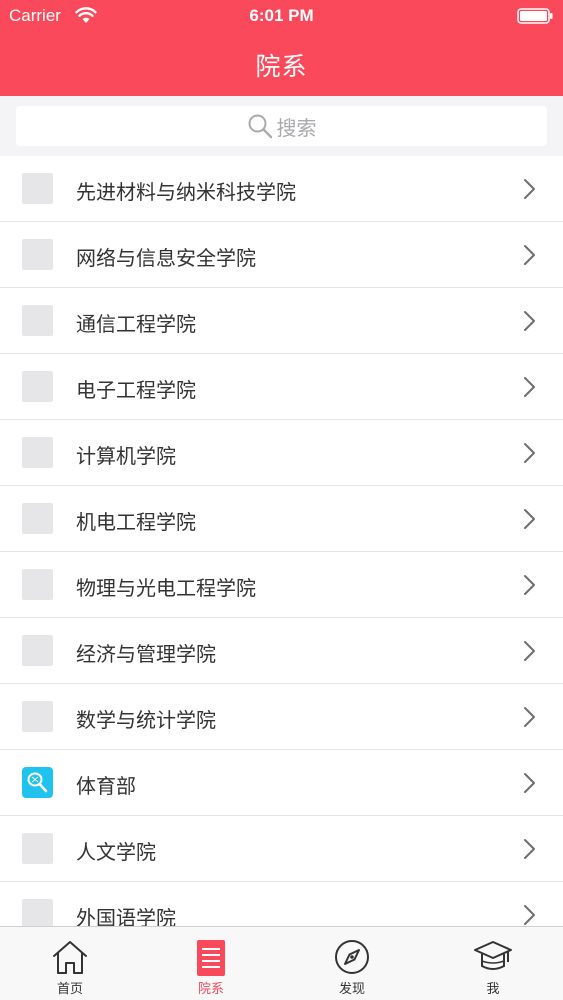 This screenshot has width=563, height=1000. Describe the element at coordinates (136, 390) in the screenshot. I see `list-item-label: 电子工程学院` at that location.